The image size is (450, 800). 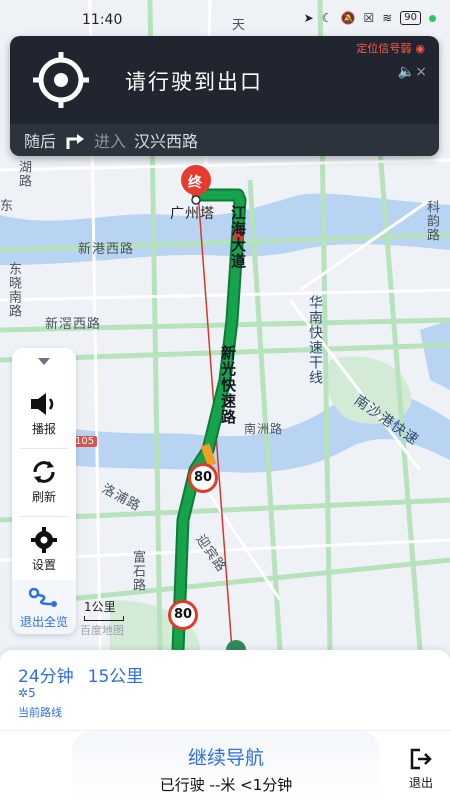 What do you see at coordinates (43, 429) in the screenshot?
I see `broadcast-label: 播报` at bounding box center [43, 429].